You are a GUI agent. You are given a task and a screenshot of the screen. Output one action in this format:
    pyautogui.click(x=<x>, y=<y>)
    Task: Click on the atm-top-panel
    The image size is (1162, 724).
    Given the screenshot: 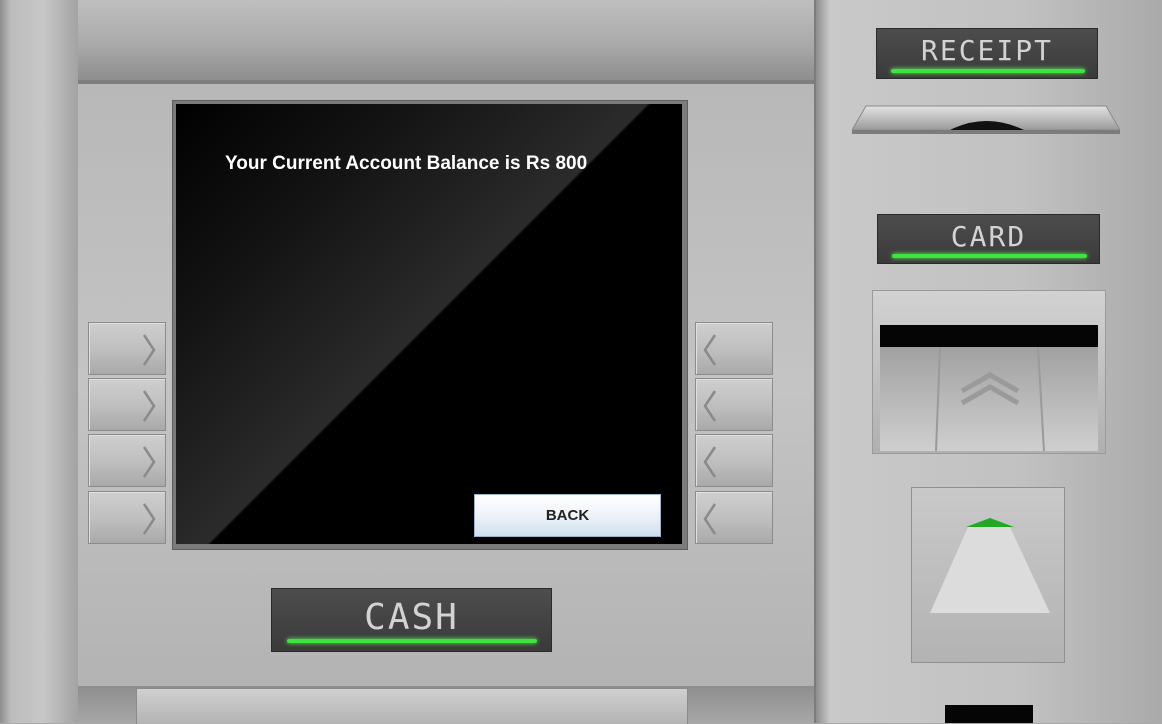 What is the action you would take?
    pyautogui.click(x=446, y=42)
    